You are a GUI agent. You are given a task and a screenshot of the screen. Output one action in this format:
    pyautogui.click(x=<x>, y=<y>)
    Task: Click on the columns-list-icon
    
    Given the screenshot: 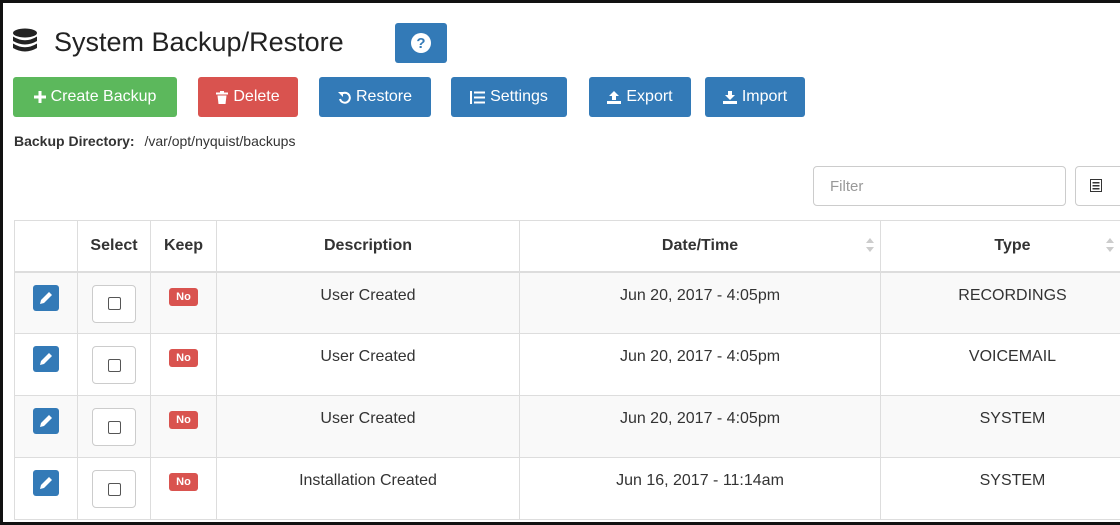 What is the action you would take?
    pyautogui.click(x=1096, y=185)
    